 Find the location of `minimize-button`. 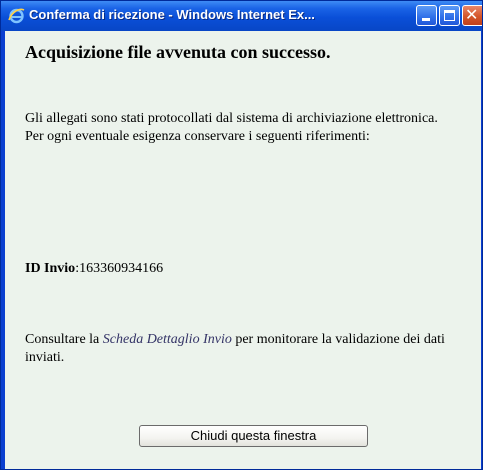

minimize-button is located at coordinates (426, 15).